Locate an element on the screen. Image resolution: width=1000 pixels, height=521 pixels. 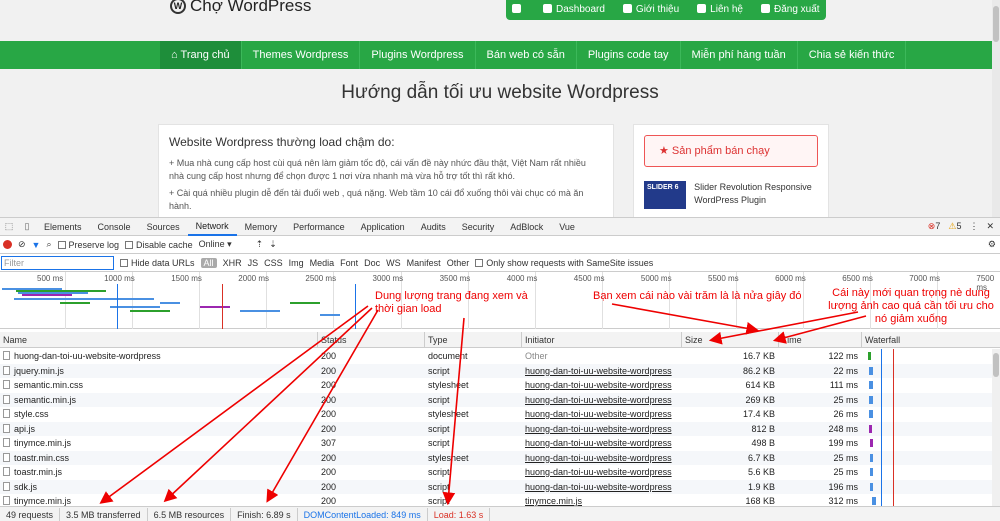
type-filter-doc: Doc is located at coordinates (372, 263).